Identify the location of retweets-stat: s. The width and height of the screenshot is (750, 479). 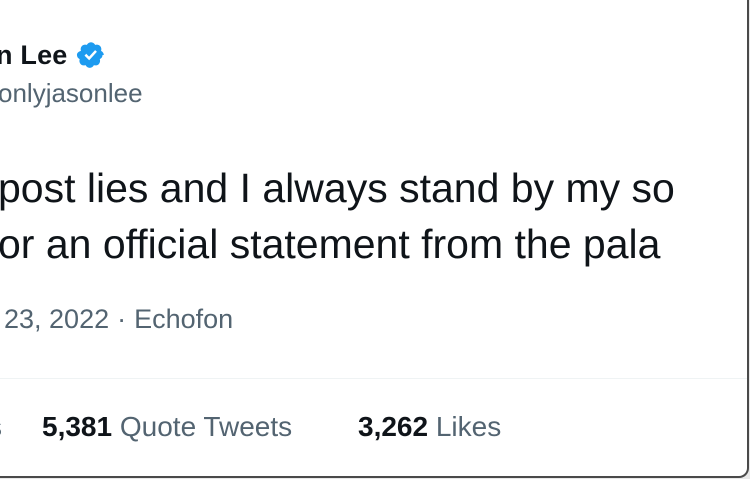
(1, 427).